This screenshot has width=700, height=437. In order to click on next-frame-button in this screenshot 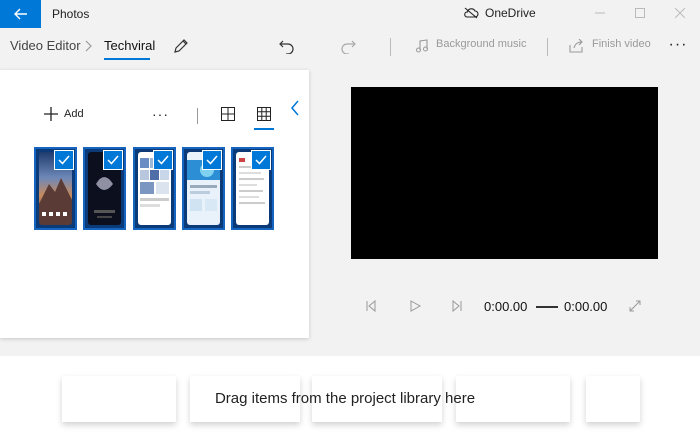, I will do `click(458, 307)`.